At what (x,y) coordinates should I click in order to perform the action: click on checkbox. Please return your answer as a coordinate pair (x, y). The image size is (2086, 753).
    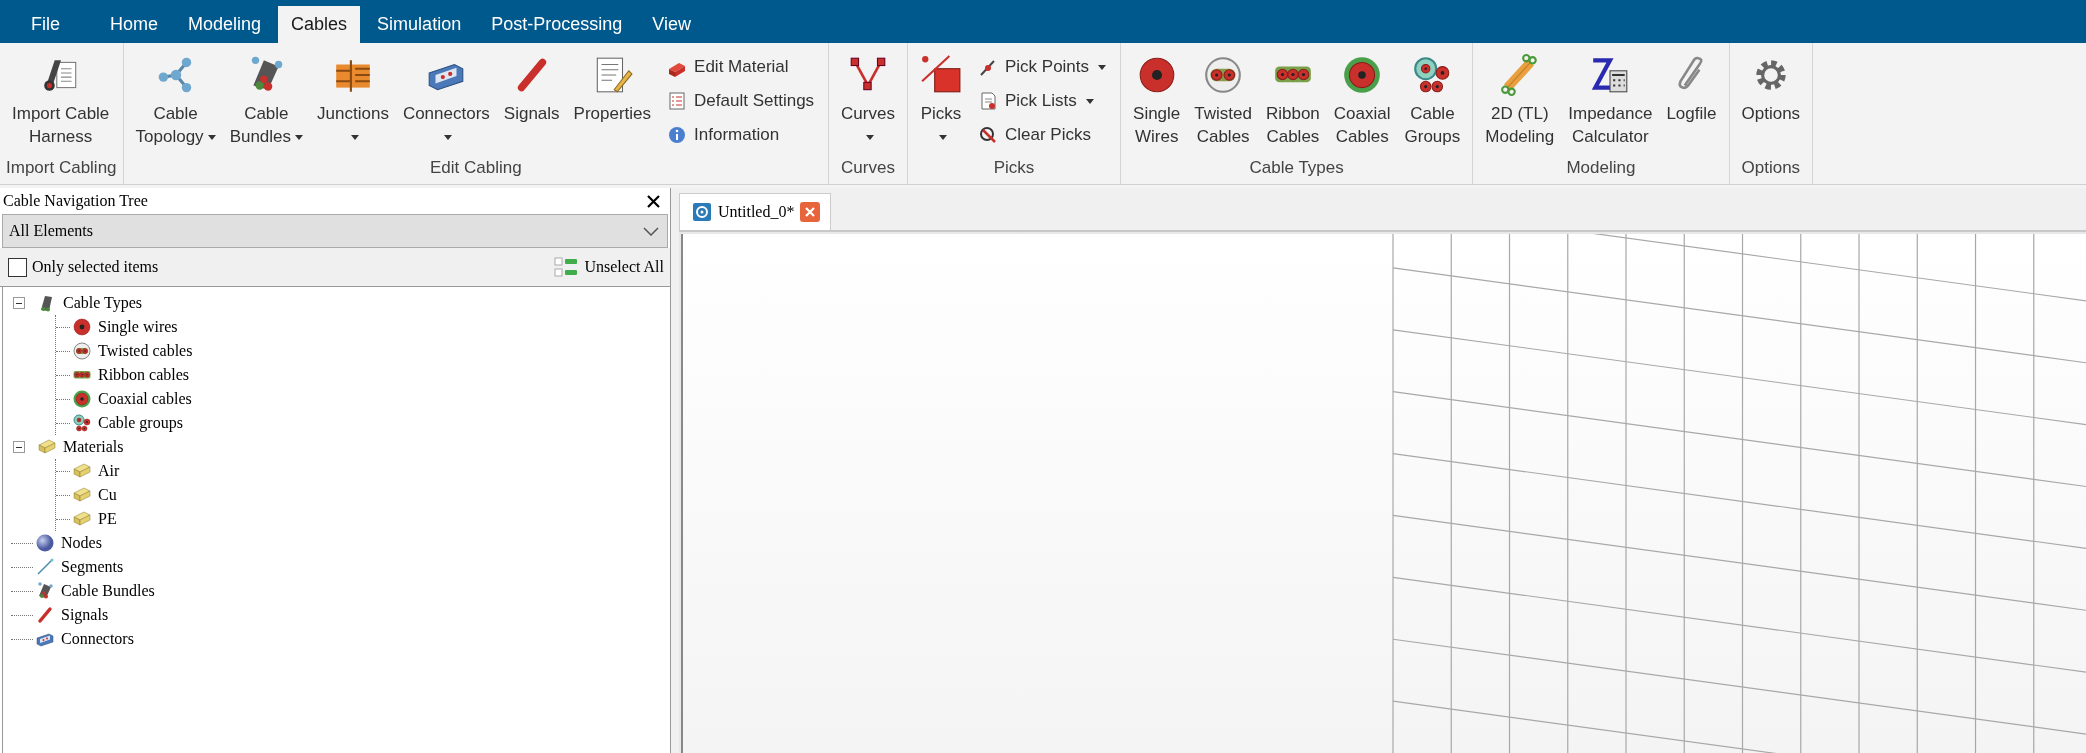
    Looking at the image, I should click on (17, 267).